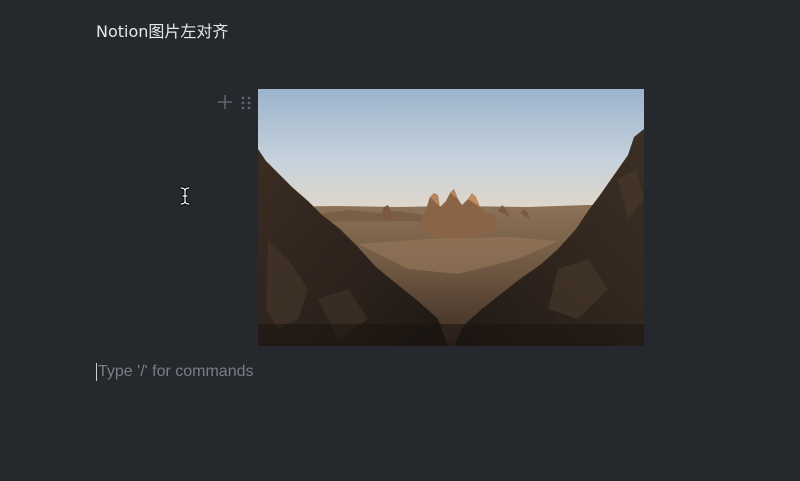 The image size is (800, 481). I want to click on placeholder-text: Type '/' for commands, so click(176, 371).